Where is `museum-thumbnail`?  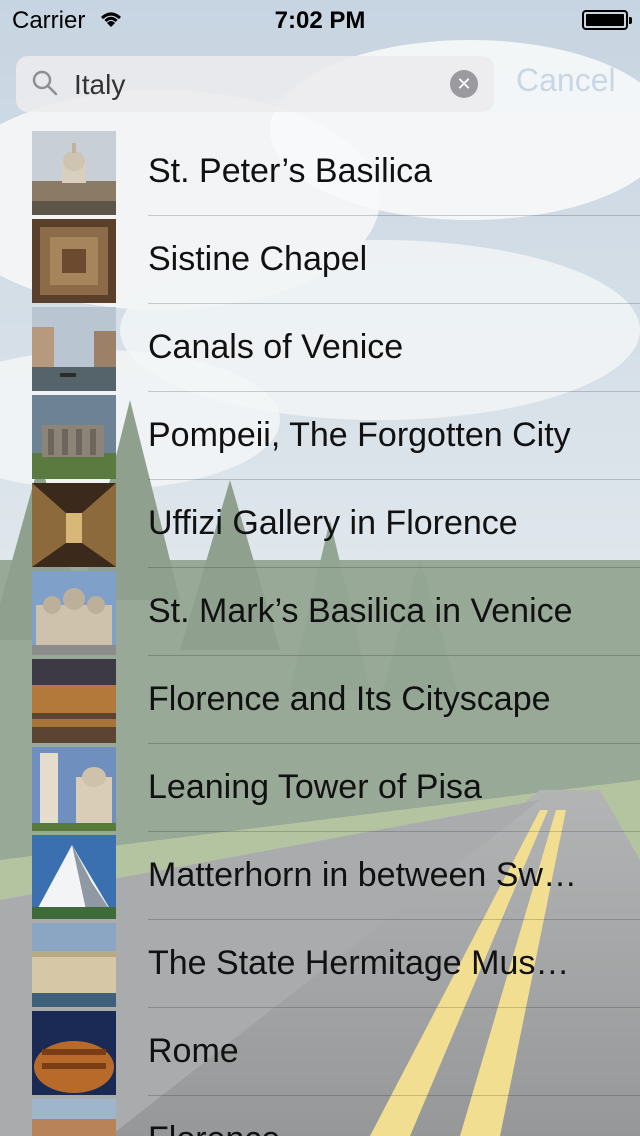
museum-thumbnail is located at coordinates (74, 965).